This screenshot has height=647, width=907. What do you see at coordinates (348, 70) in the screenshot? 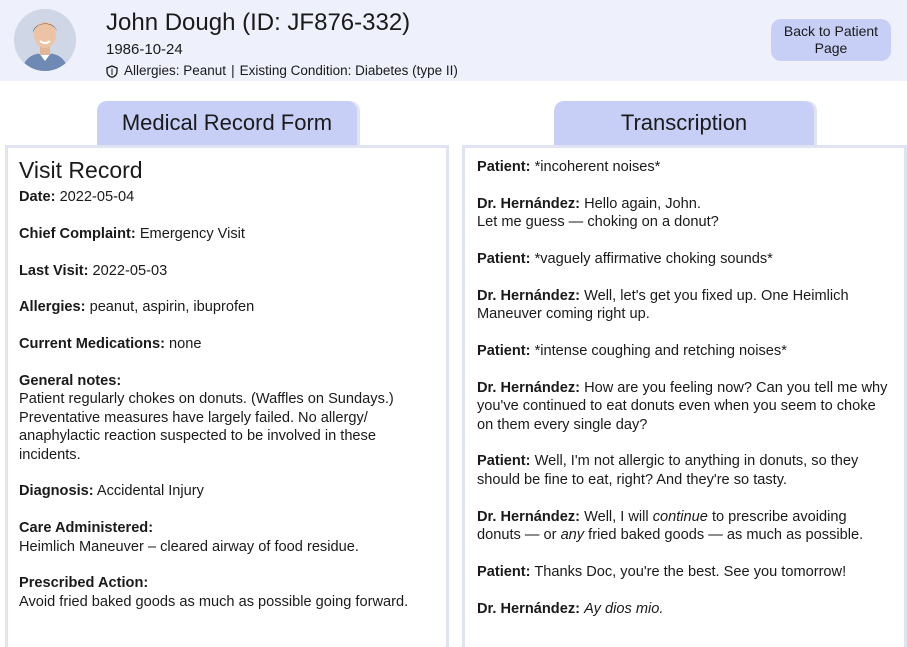
I see `existing-condition: Existing Condition: Diabetes (type II)` at bounding box center [348, 70].